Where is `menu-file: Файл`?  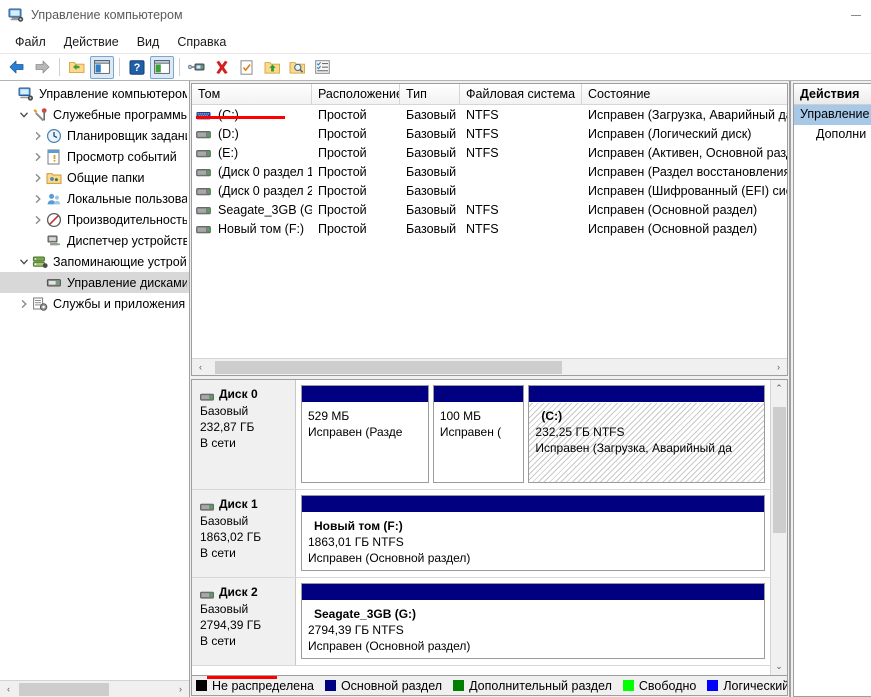
menu-file: Файл is located at coordinates (30, 42).